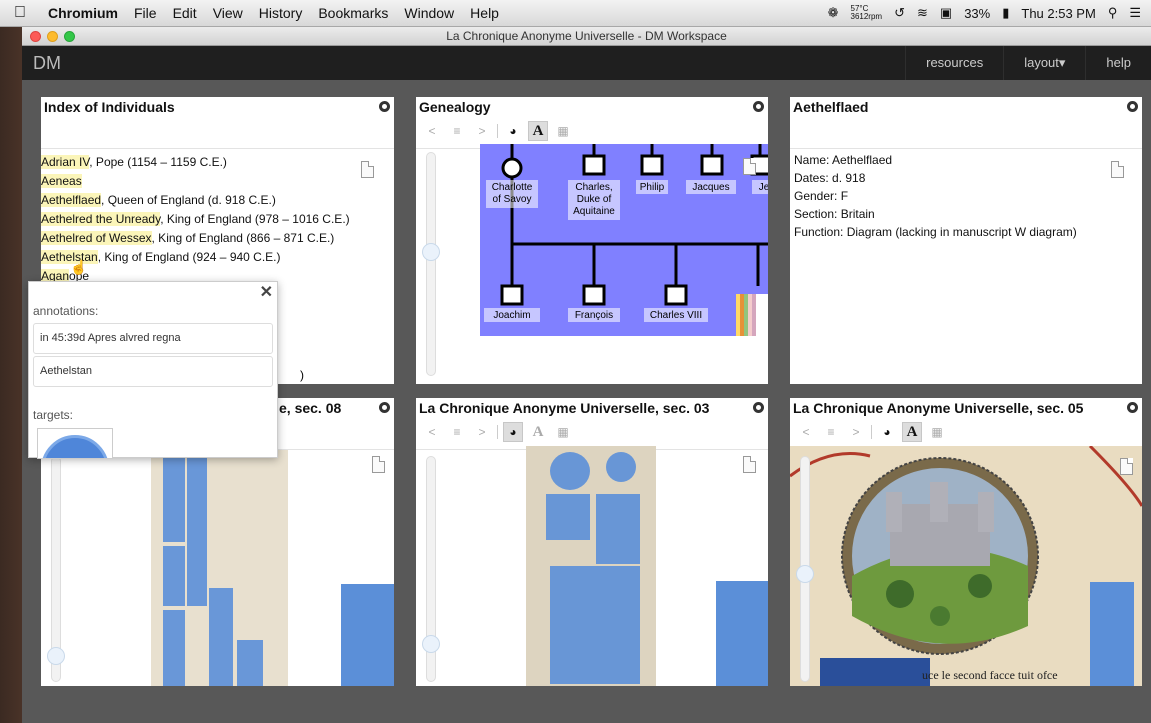 Image resolution: width=1151 pixels, height=723 pixels. What do you see at coordinates (512, 168) in the screenshot?
I see `female-node` at bounding box center [512, 168].